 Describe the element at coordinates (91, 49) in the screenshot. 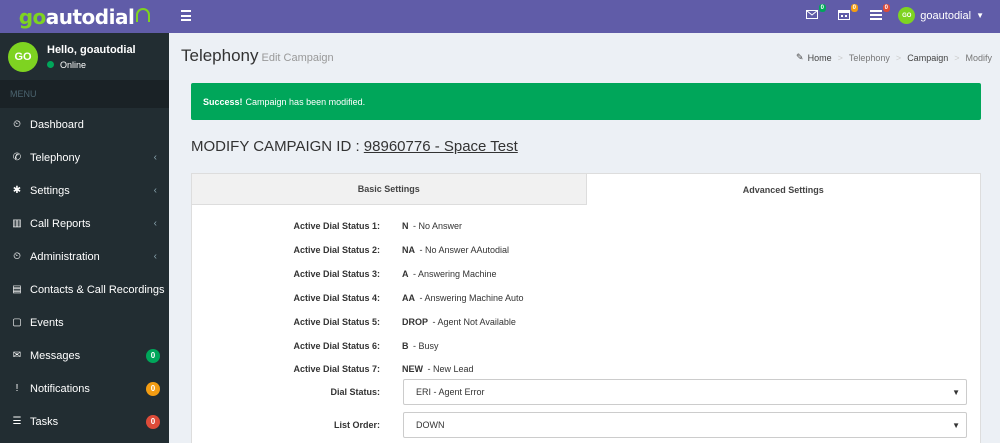

I see `user-greeting: Hello, goautodial` at that location.